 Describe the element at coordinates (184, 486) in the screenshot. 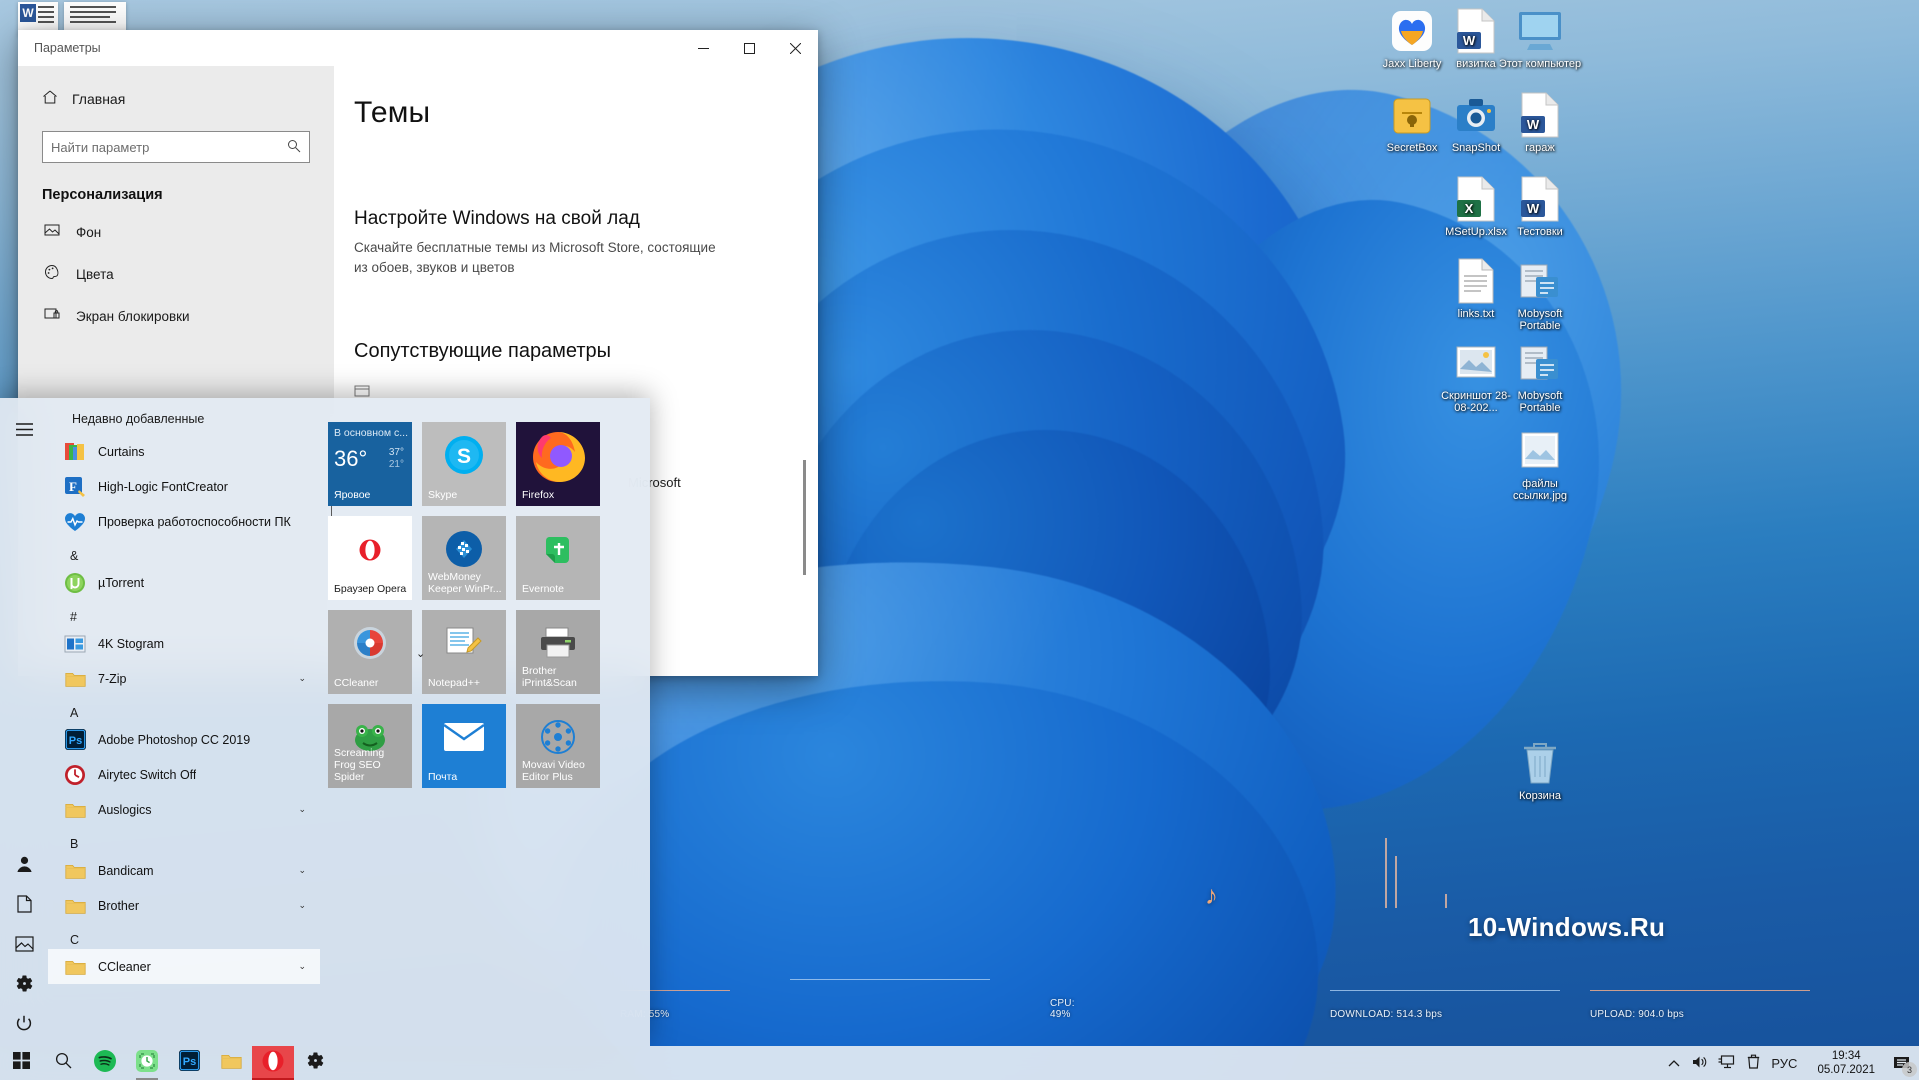

I see `start-app-item: F High-Logic FontCreator` at that location.